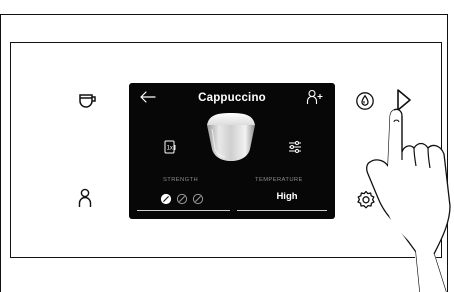 This screenshot has height=292, width=454. Describe the element at coordinates (315, 97) in the screenshot. I see `add-person-icon` at that location.